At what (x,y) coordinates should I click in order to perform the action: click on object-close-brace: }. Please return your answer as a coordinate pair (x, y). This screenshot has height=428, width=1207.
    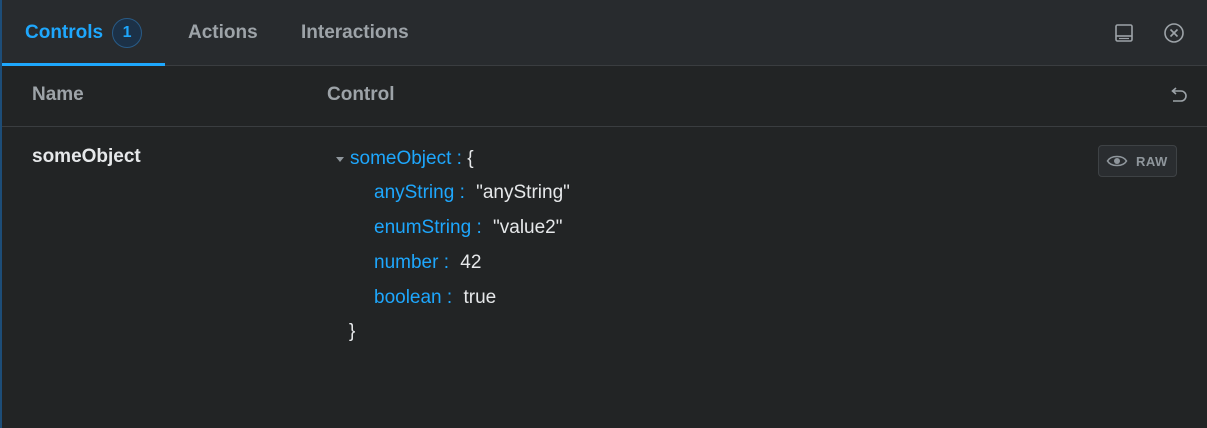
    Looking at the image, I should click on (352, 331).